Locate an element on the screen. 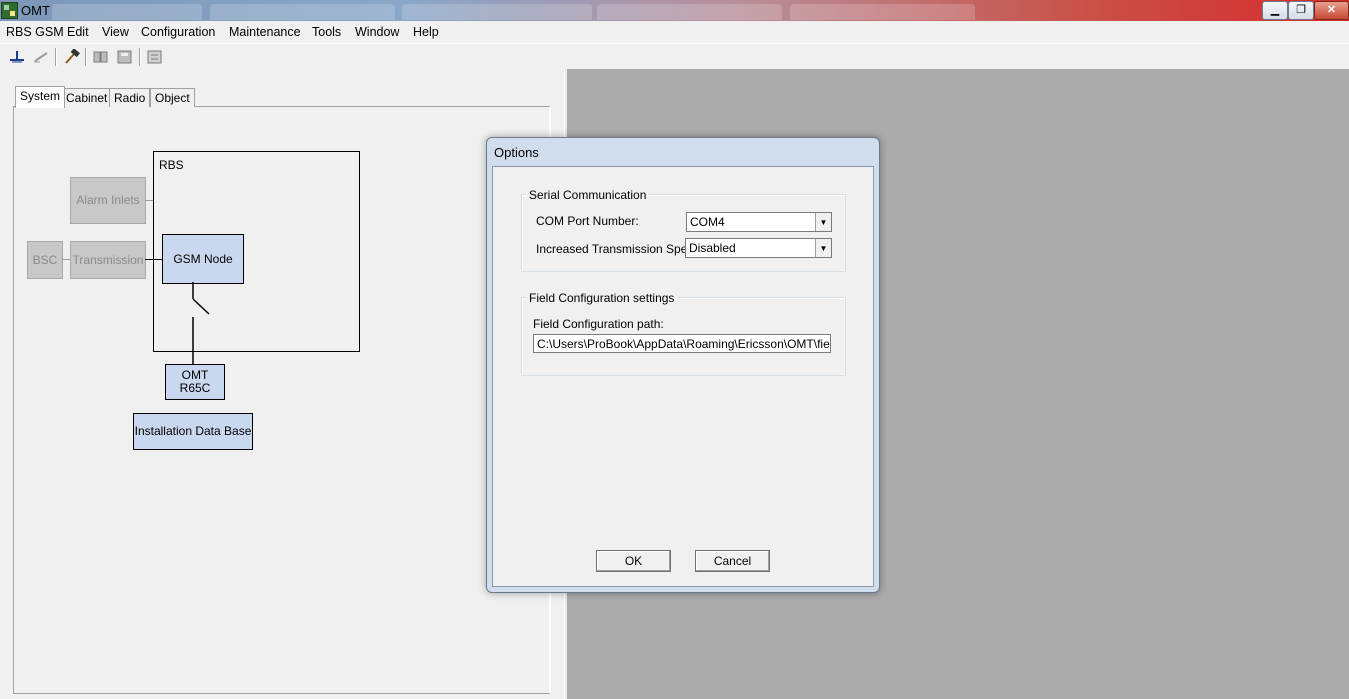 Image resolution: width=1349 pixels, height=699 pixels. cancel-button: Cancel is located at coordinates (732, 561).